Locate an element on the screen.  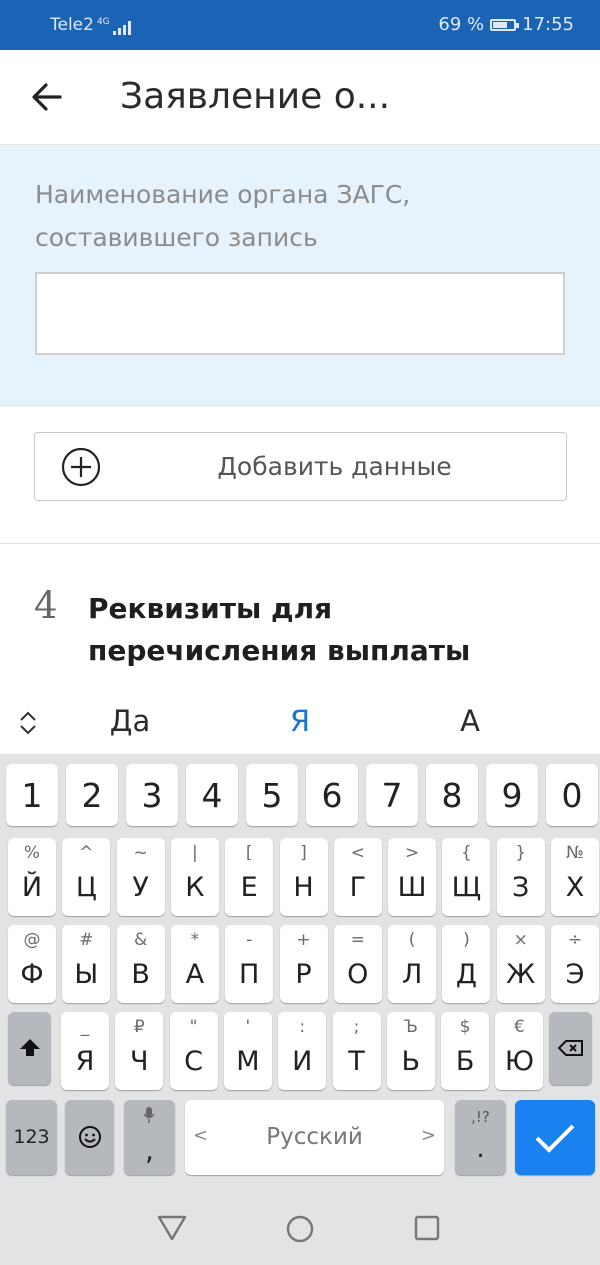
battery-text: 69 % is located at coordinates (461, 24).